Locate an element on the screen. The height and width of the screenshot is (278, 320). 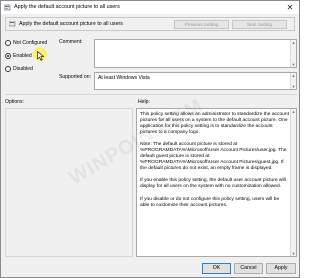
comment-textbox: ▲ ▼ is located at coordinates (195, 53).